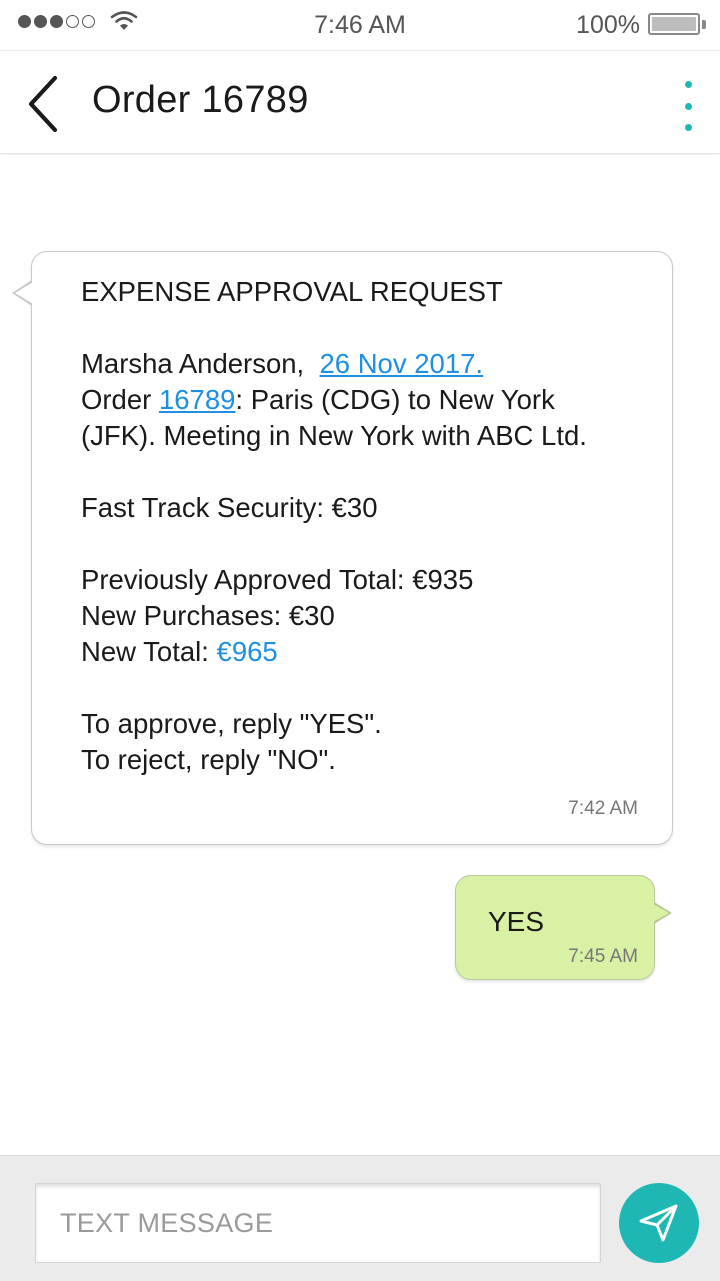 The width and height of the screenshot is (720, 1281). I want to click on more-vertical-icon, so click(688, 84).